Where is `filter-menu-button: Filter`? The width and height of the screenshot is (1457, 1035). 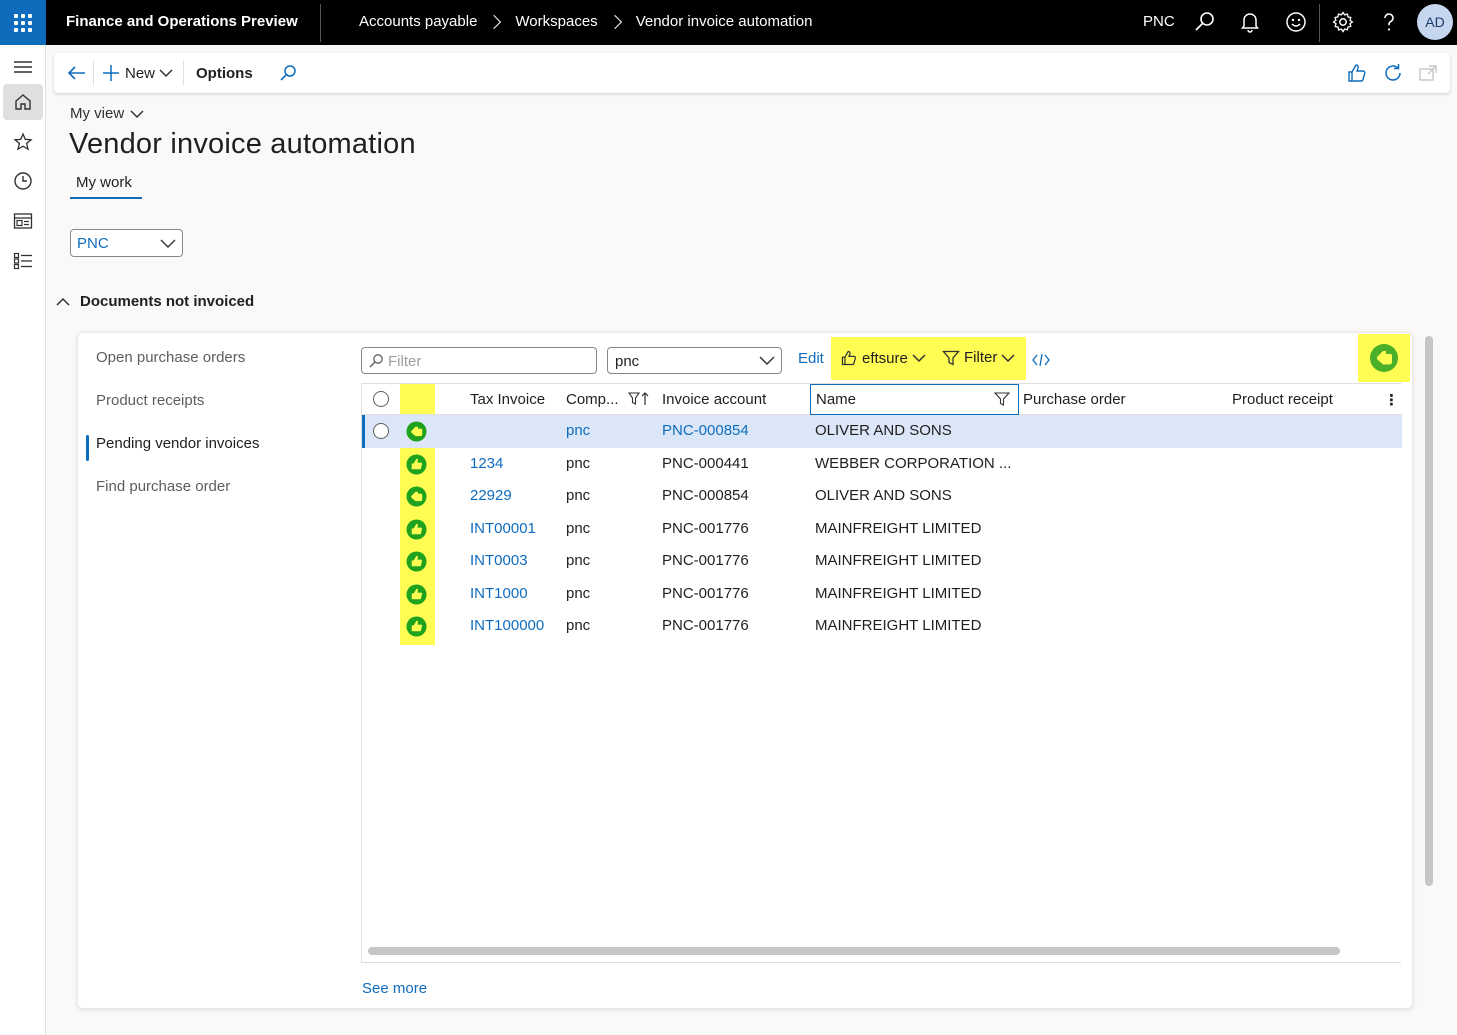 filter-menu-button: Filter is located at coordinates (978, 357).